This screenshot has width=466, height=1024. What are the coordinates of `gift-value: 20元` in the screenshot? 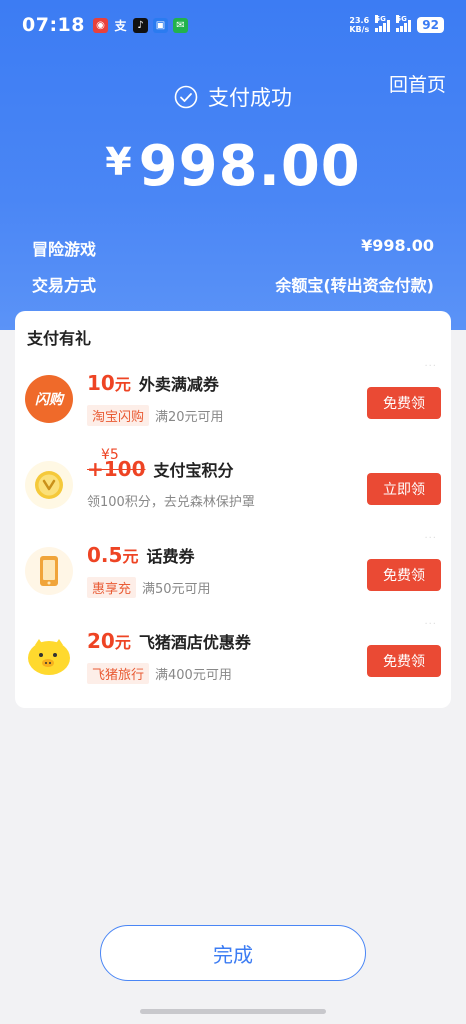 It's located at (109, 641).